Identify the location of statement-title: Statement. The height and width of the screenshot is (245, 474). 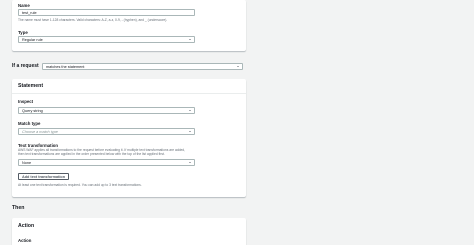
(129, 86).